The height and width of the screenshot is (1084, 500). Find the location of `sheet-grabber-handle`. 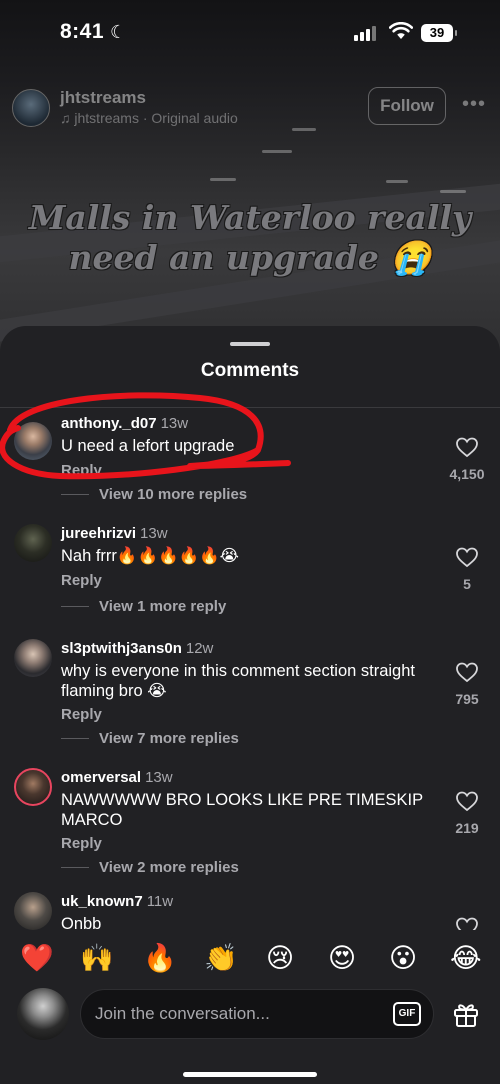

sheet-grabber-handle is located at coordinates (250, 344).